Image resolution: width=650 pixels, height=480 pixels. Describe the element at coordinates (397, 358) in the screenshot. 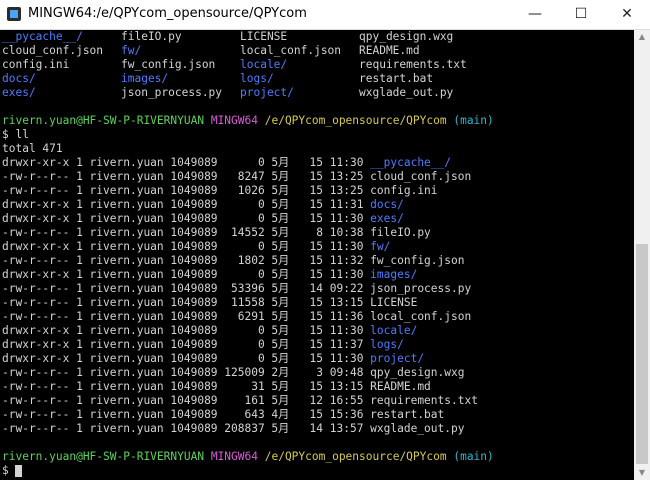

I see `directory-name: project/` at that location.